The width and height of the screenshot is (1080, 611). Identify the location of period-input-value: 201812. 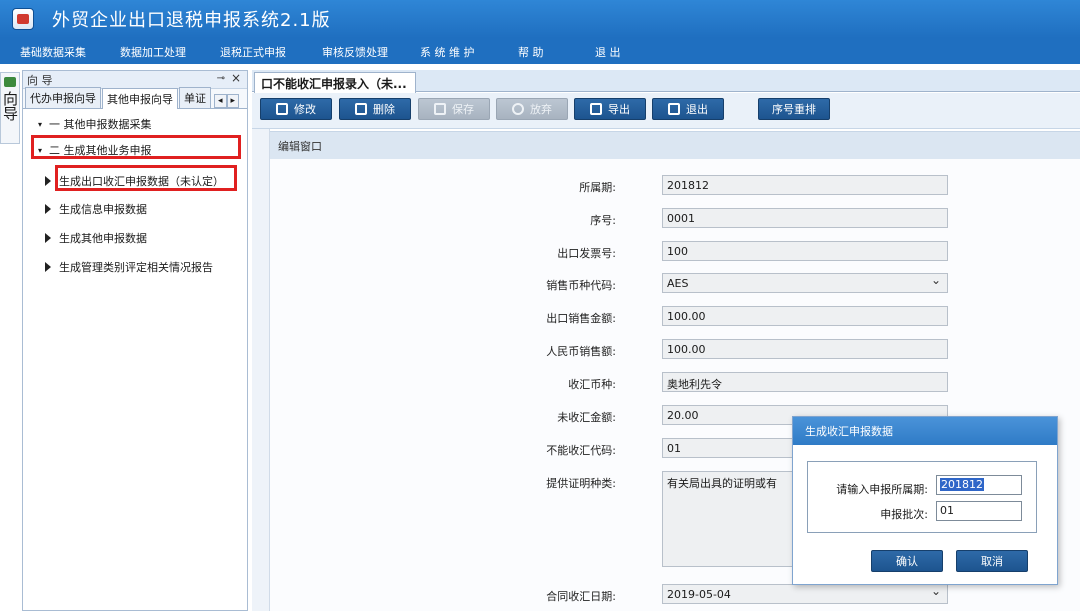
(962, 484).